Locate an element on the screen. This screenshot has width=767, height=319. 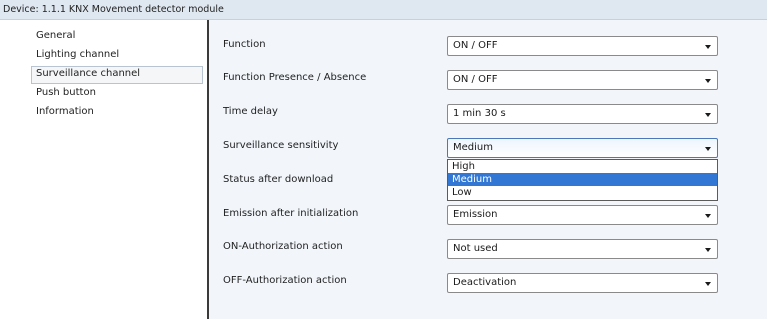
param-label-surveillance-sensitivity: Surveillance sensitivity is located at coordinates (281, 145).